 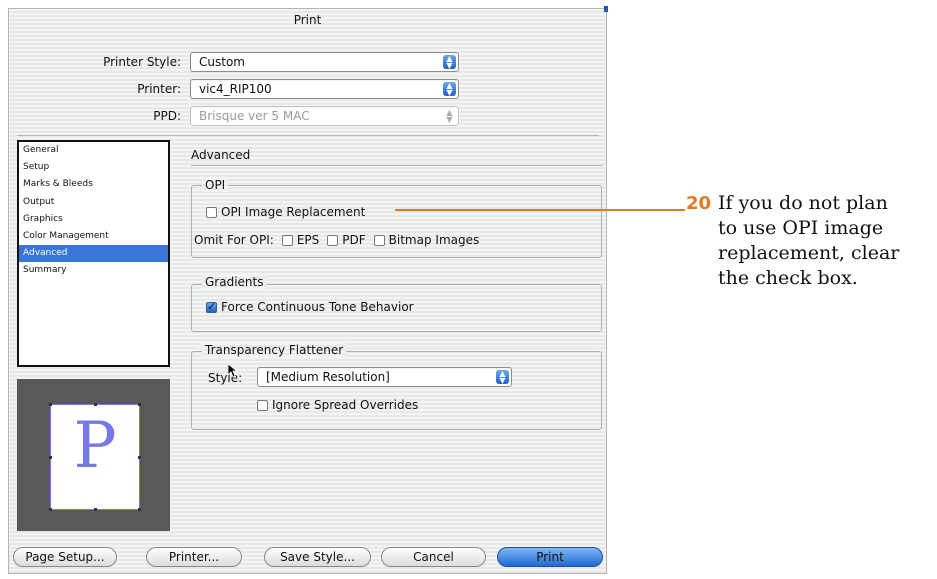 I want to click on transparency-group, so click(x=396, y=390).